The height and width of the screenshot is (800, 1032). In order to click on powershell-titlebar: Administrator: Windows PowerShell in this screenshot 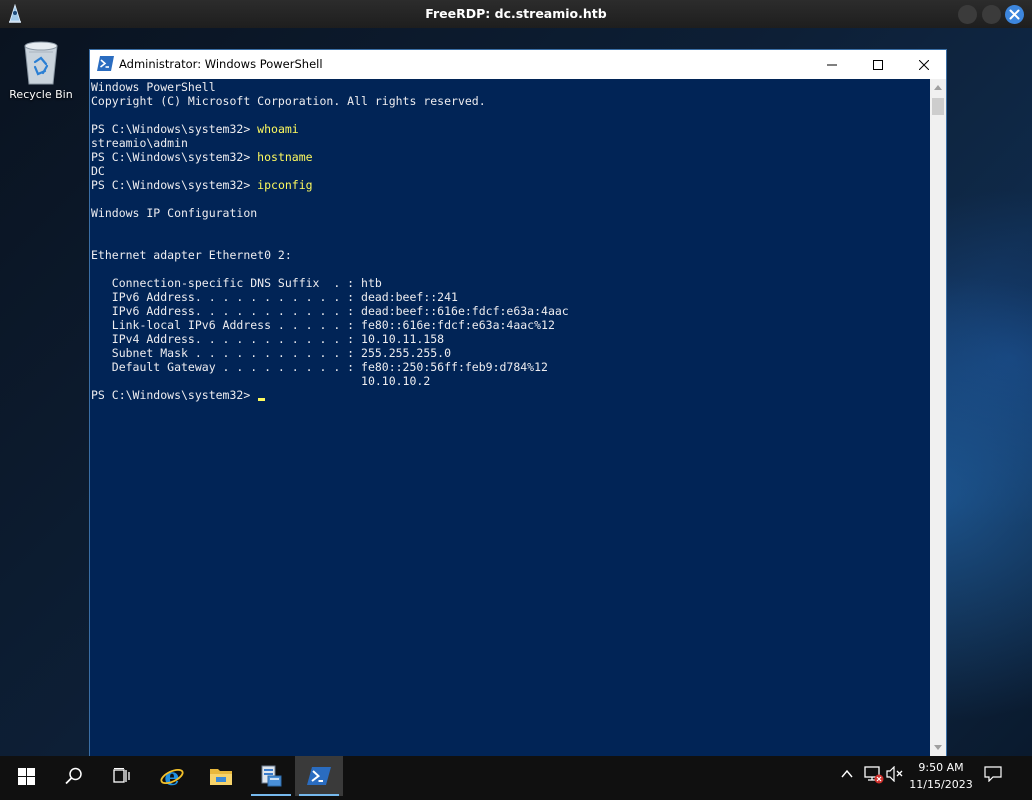, I will do `click(518, 64)`.